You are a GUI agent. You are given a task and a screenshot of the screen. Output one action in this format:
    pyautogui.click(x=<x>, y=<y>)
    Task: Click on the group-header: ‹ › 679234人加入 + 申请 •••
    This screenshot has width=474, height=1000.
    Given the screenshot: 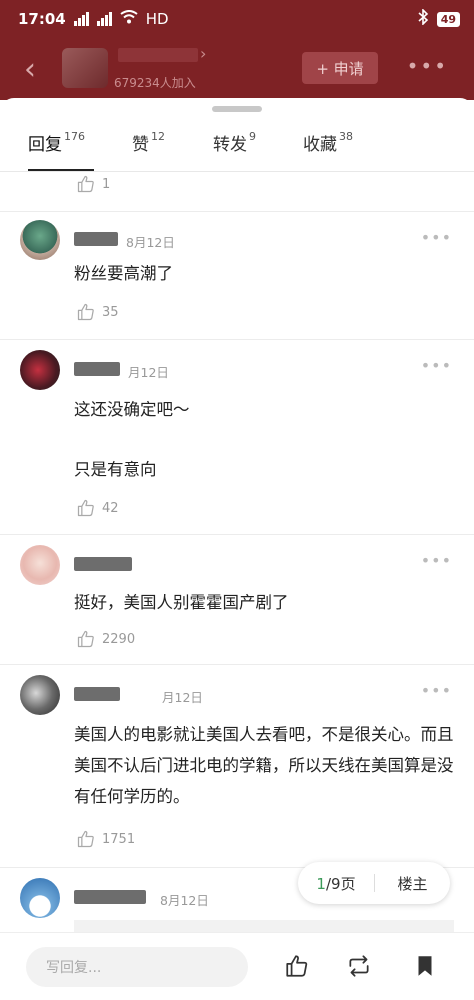 What is the action you would take?
    pyautogui.click(x=237, y=69)
    